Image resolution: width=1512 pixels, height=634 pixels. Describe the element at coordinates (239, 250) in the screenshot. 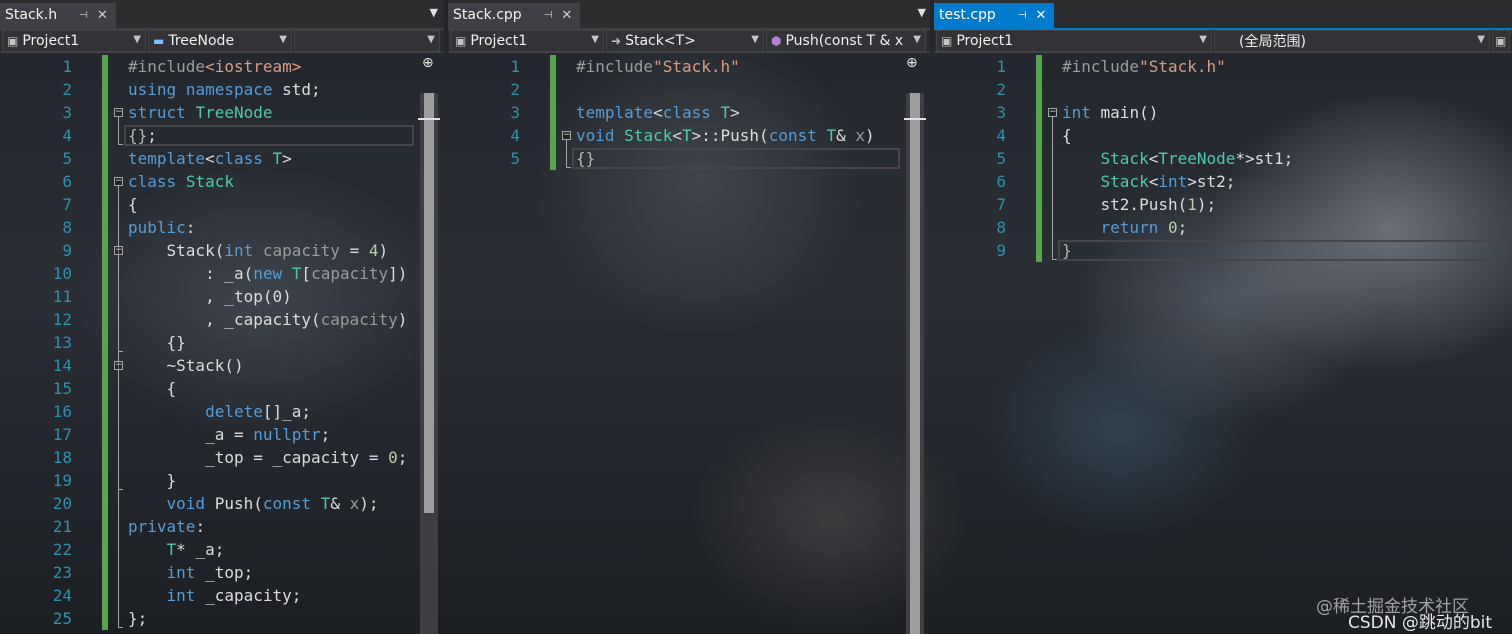

I see `code-token: int` at that location.